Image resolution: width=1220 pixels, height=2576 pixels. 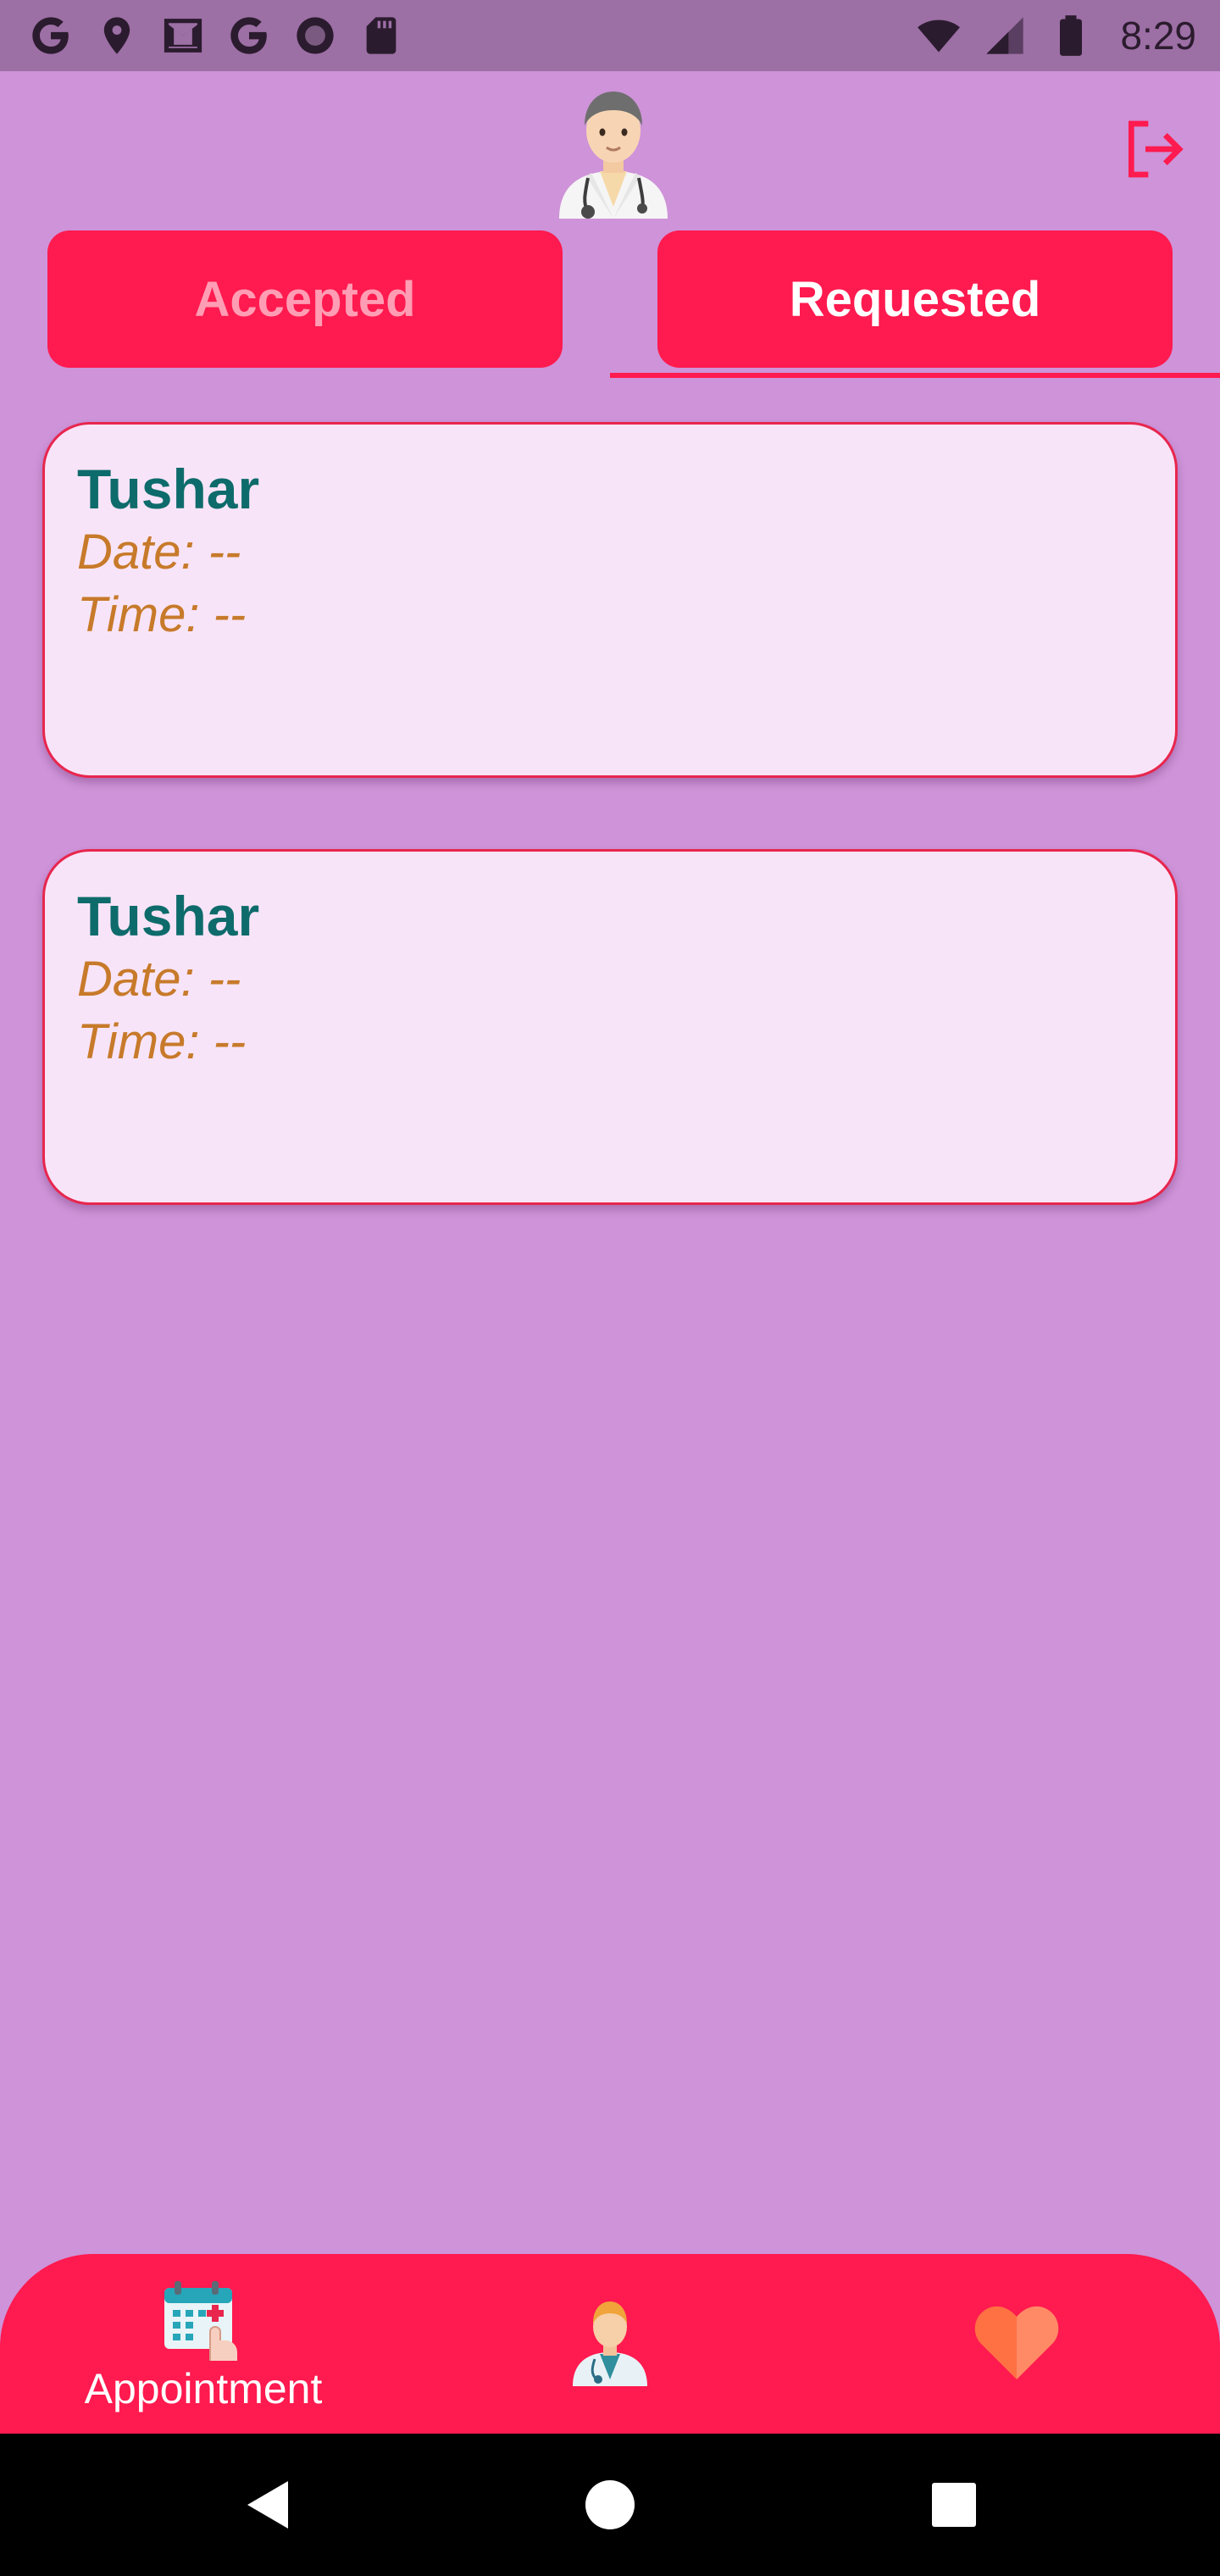 What do you see at coordinates (1158, 36) in the screenshot?
I see `status-time: 8:29` at bounding box center [1158, 36].